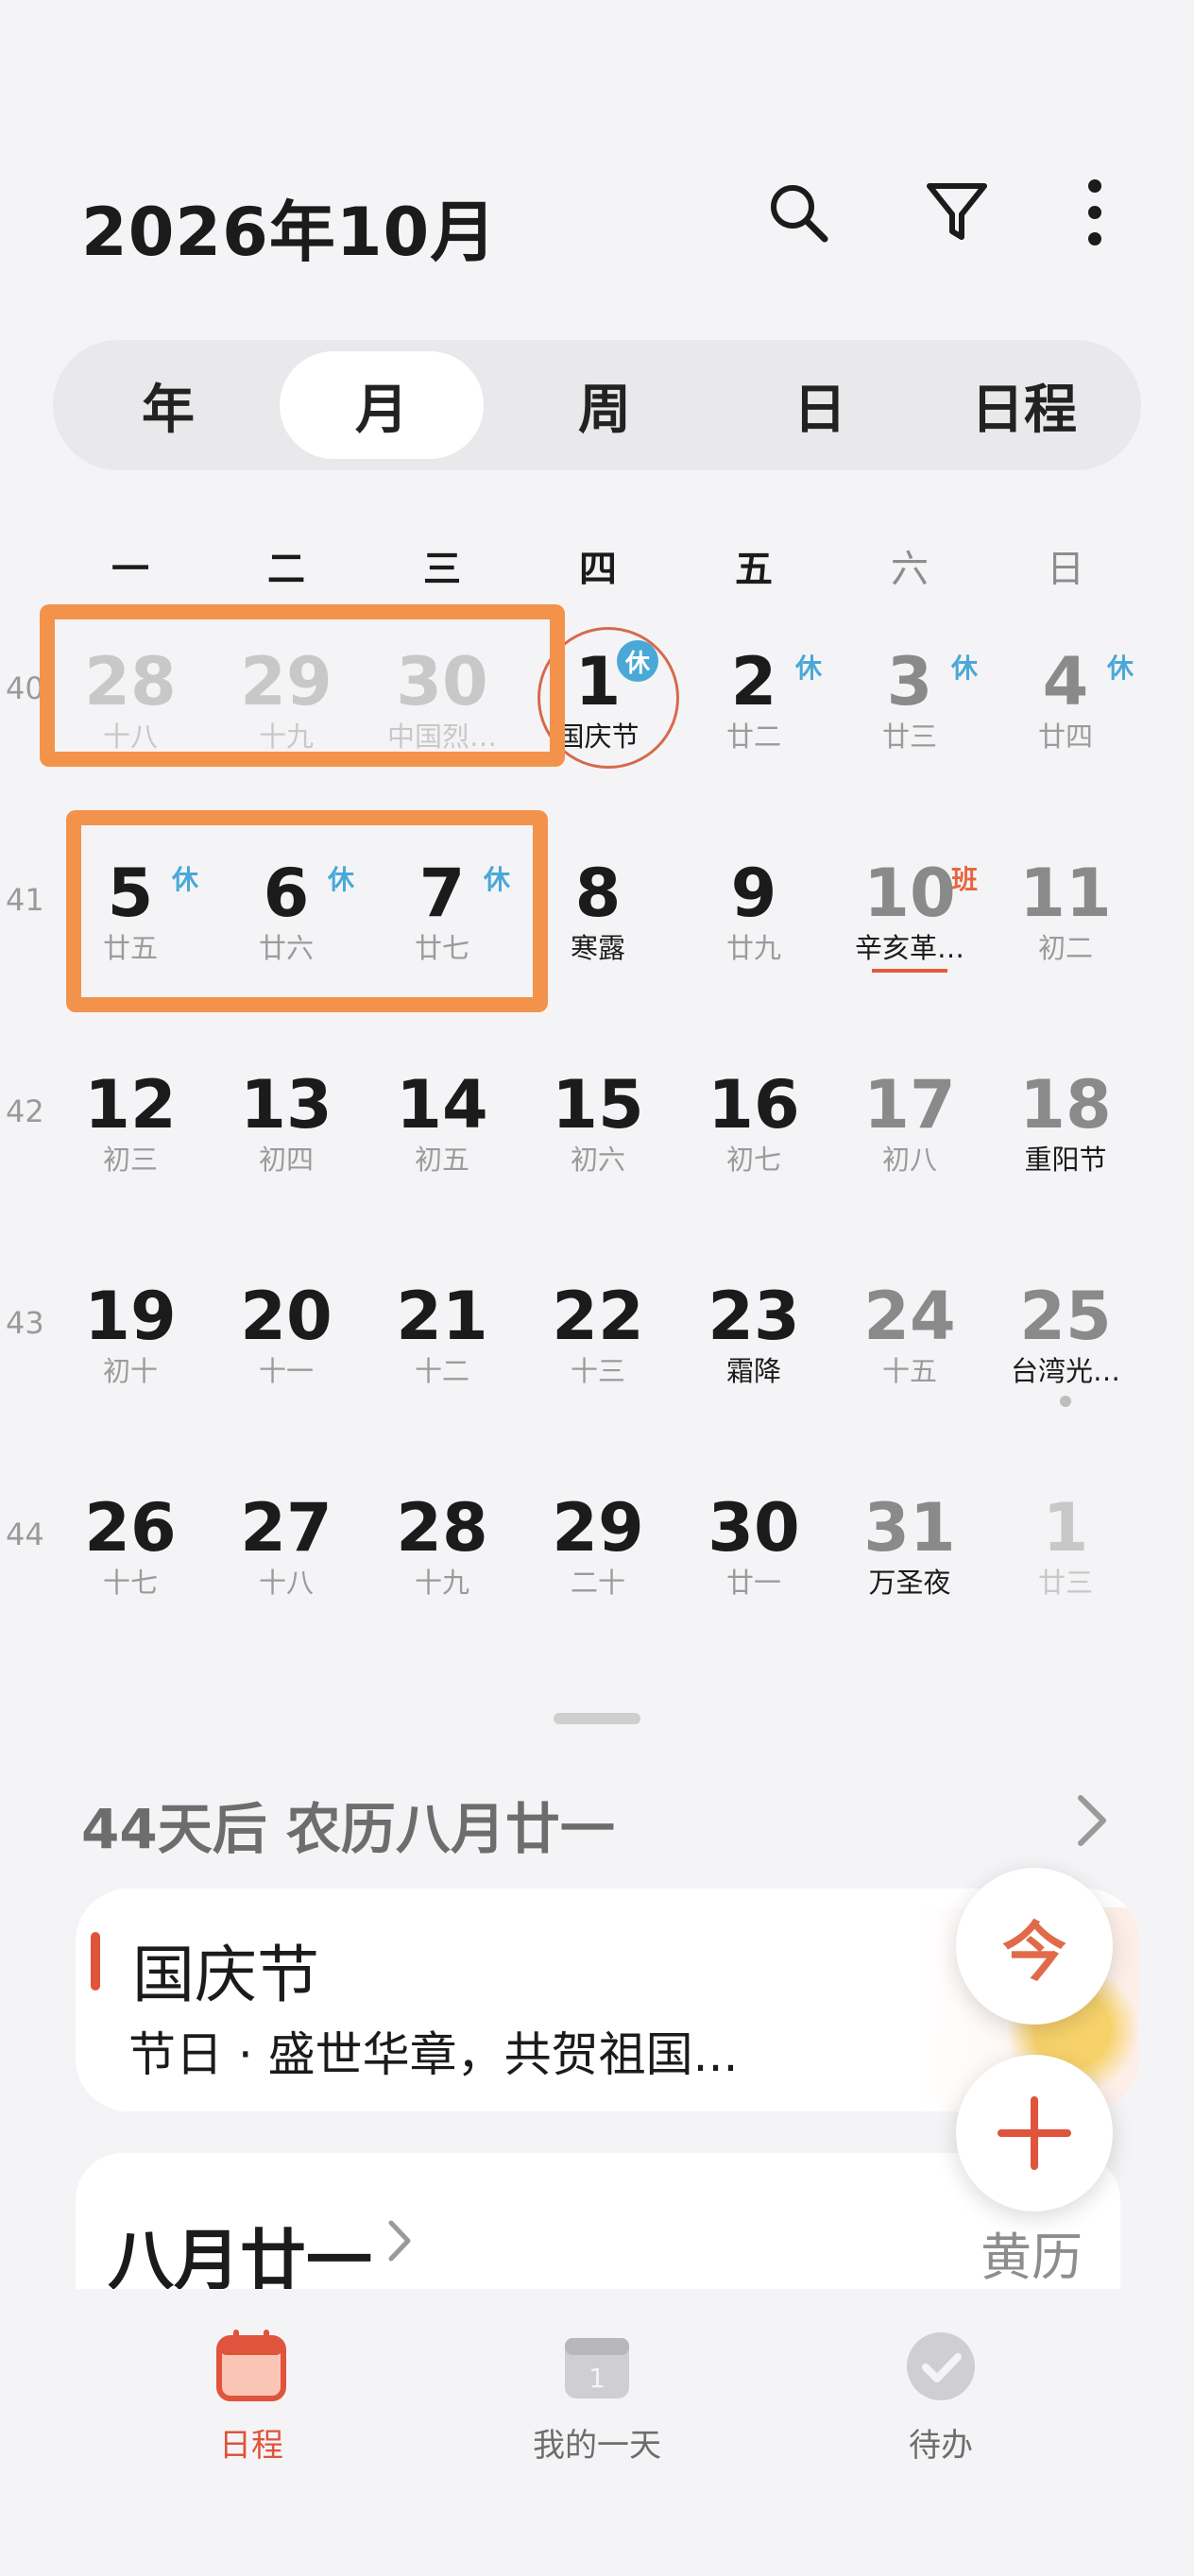  I want to click on weekday-label: 五, so click(754, 569).